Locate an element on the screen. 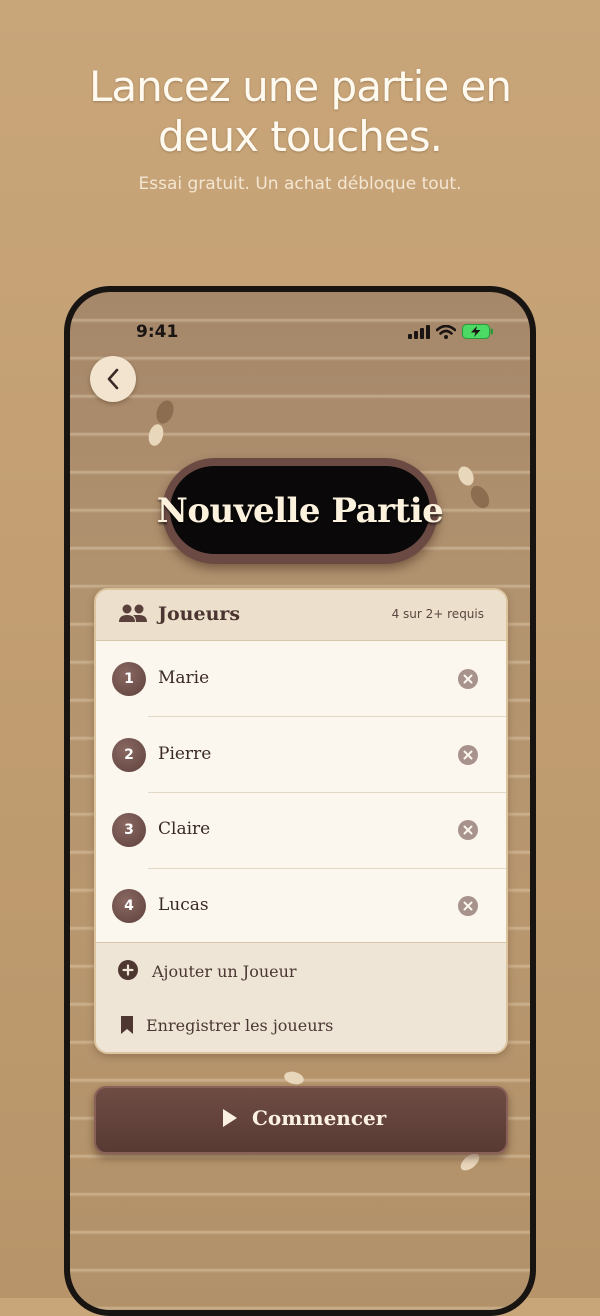  player-number-badge: 3 is located at coordinates (129, 830).